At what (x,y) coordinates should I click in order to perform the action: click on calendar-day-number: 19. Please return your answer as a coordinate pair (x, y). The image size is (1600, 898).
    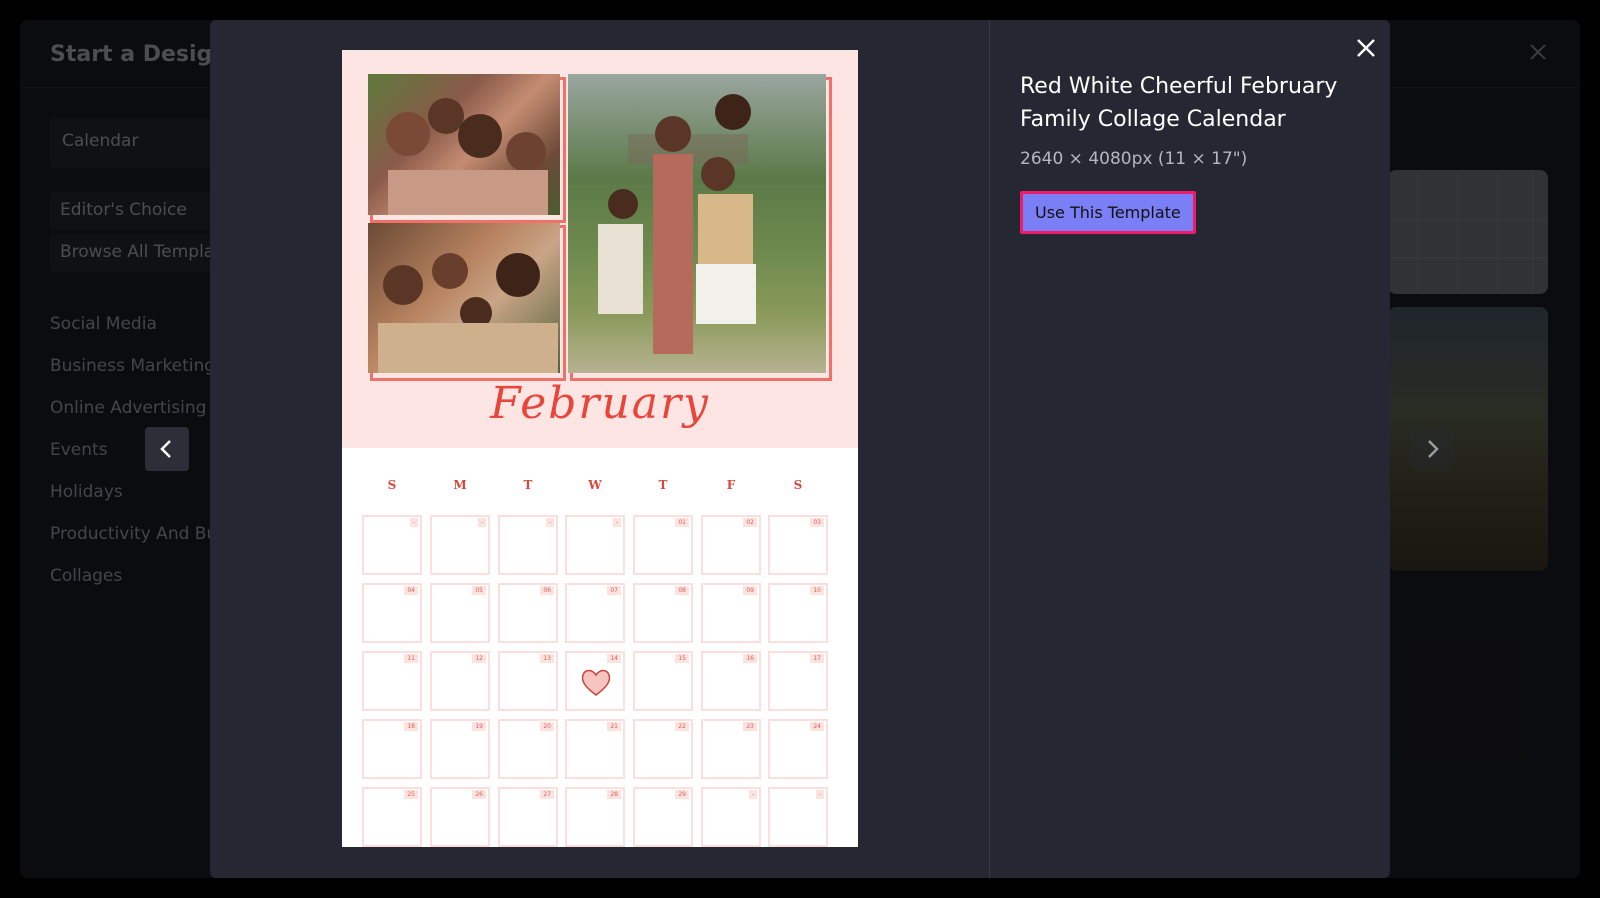
    Looking at the image, I should click on (479, 726).